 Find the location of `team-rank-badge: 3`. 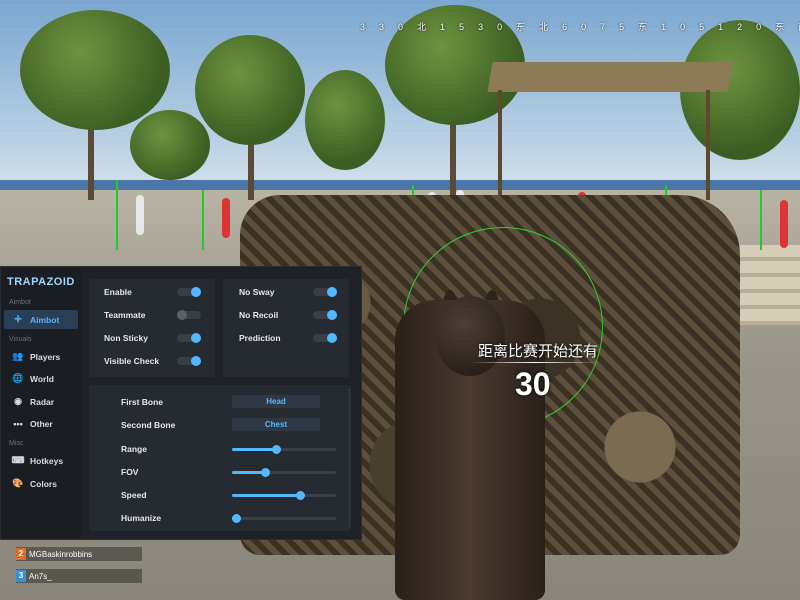

team-rank-badge: 3 is located at coordinates (21, 576).